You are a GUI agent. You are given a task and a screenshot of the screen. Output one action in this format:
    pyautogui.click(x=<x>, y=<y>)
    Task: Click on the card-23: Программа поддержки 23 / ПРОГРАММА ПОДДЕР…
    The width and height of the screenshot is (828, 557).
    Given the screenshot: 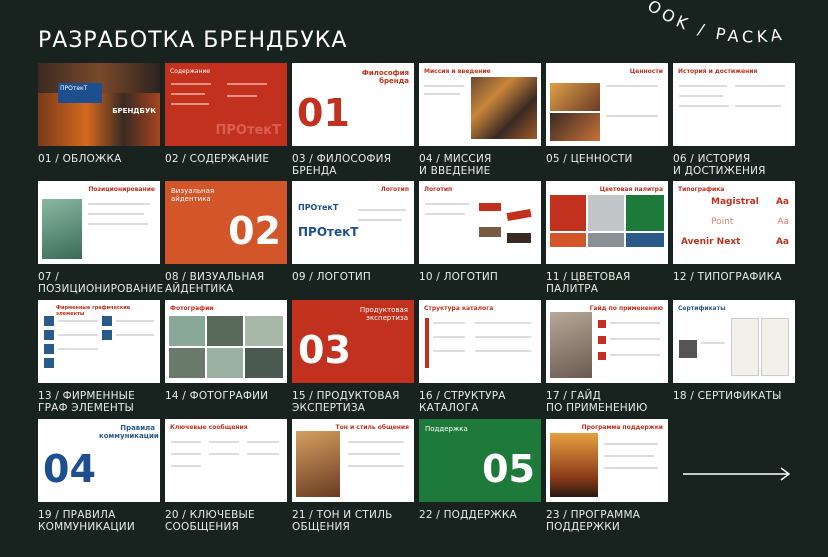 What is the action you would take?
    pyautogui.click(x=607, y=476)
    